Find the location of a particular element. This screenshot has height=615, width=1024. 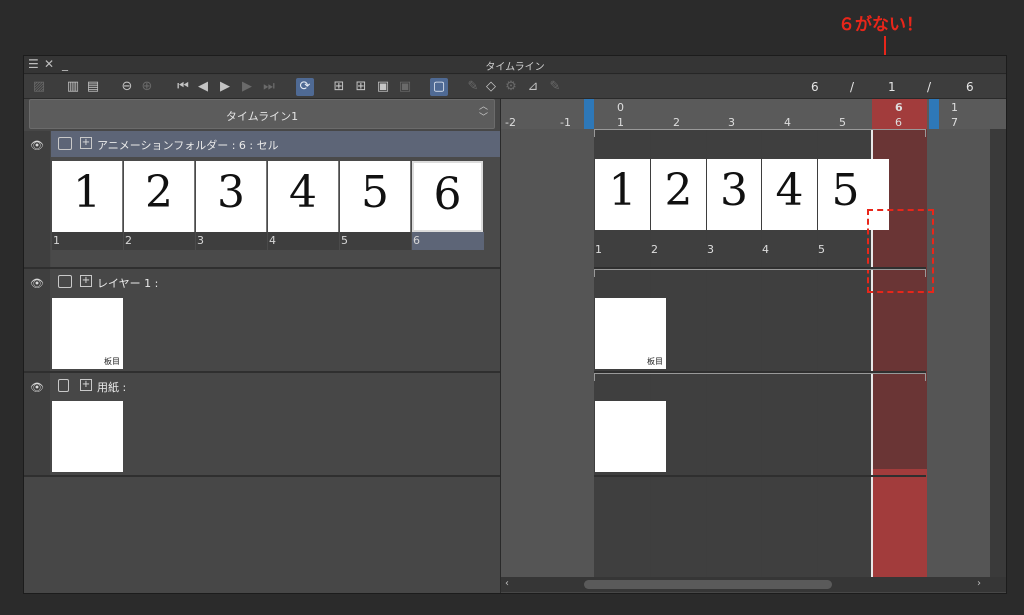

window-title: タイムライン is located at coordinates (515, 67).